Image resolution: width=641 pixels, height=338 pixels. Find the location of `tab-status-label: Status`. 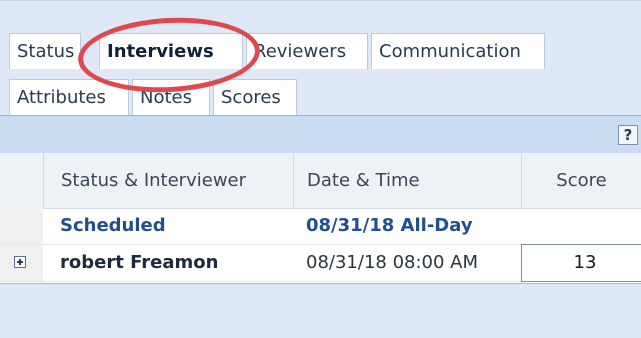

tab-status-label: Status is located at coordinates (46, 51).